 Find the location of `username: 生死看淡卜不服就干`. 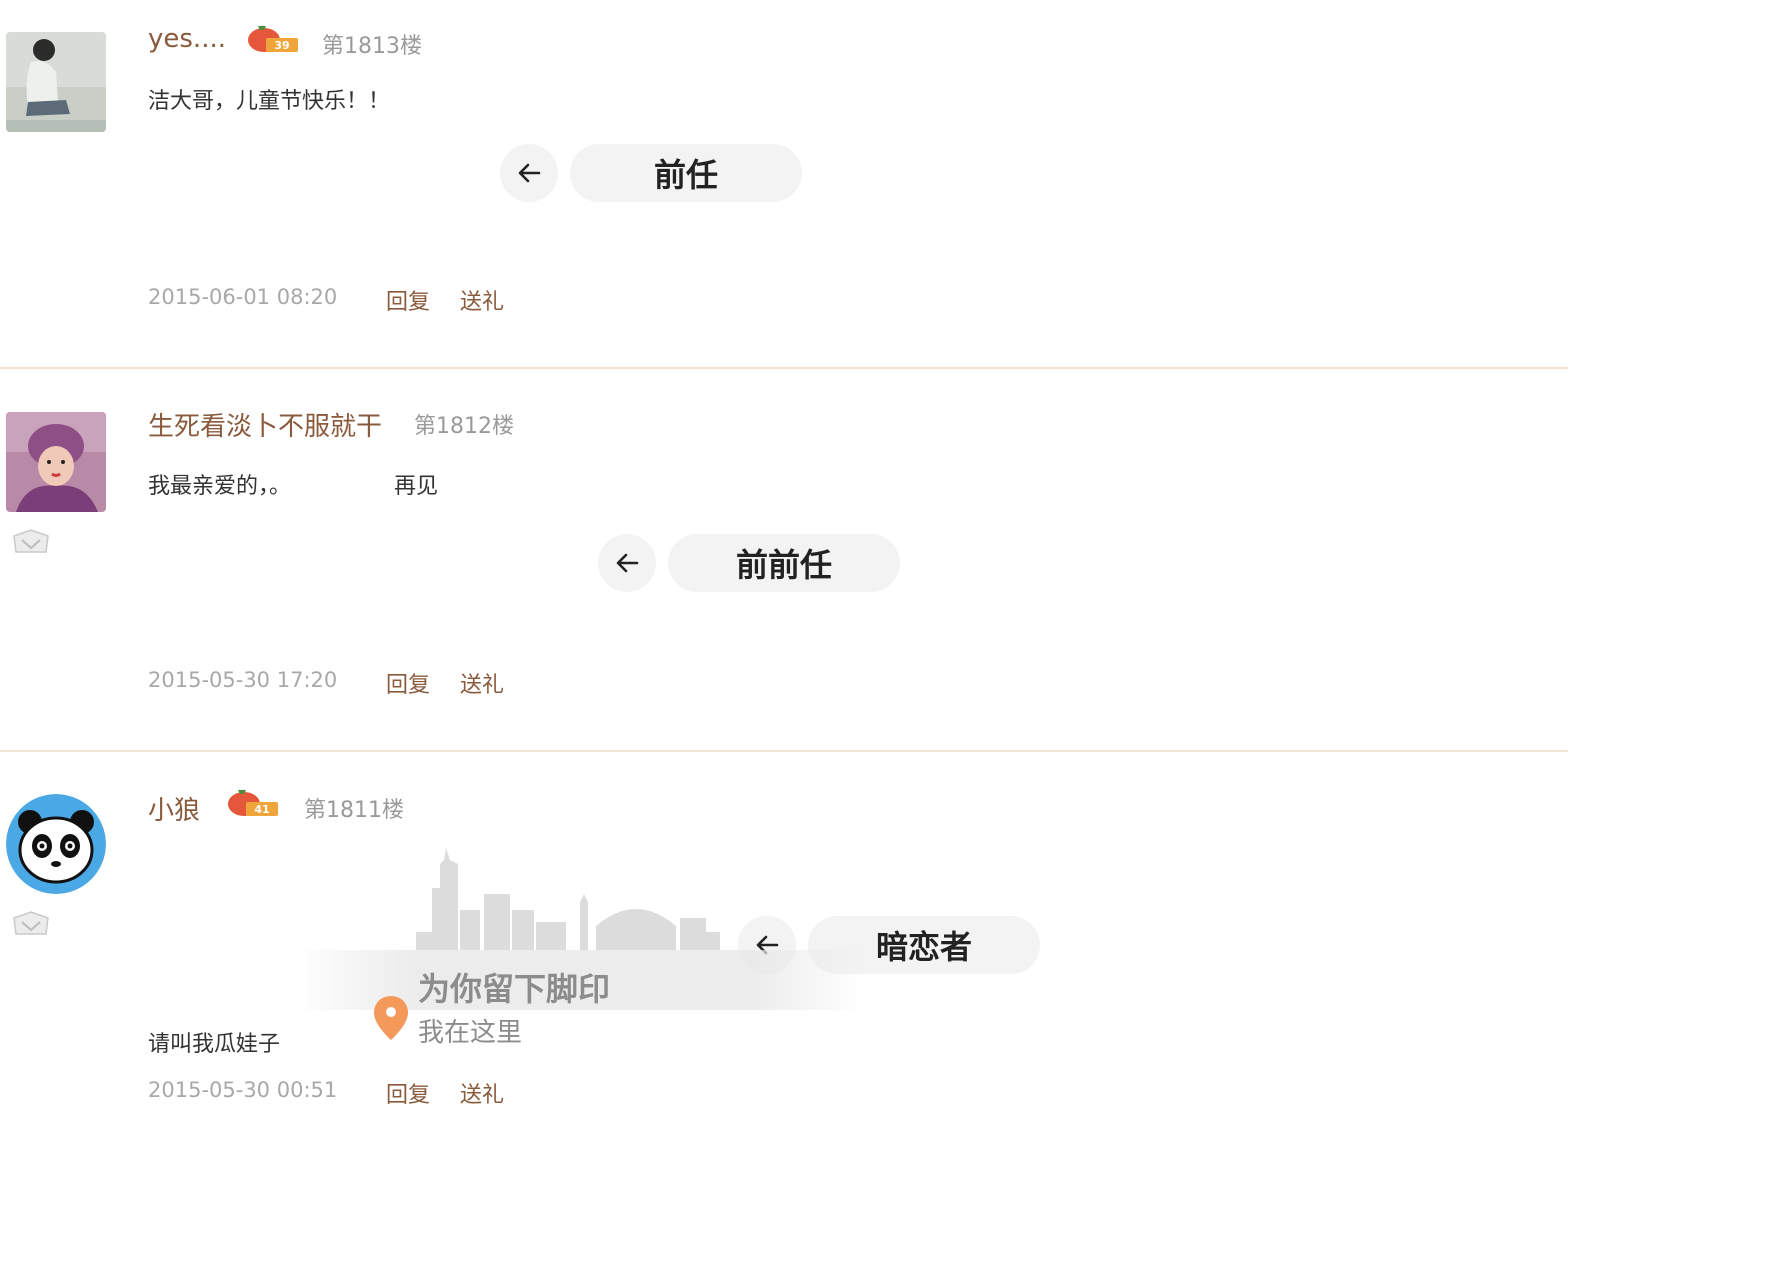

username: 生死看淡卜不服就干 is located at coordinates (265, 424).